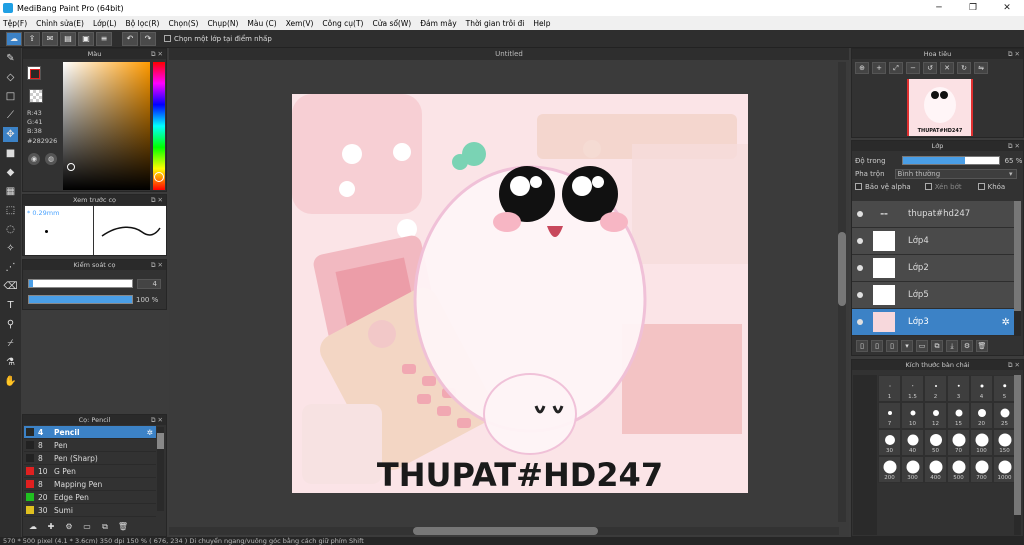 This screenshot has height=545, width=1024. What do you see at coordinates (982, 346) in the screenshot?
I see `delete-layer-icon: 🗑` at bounding box center [982, 346].